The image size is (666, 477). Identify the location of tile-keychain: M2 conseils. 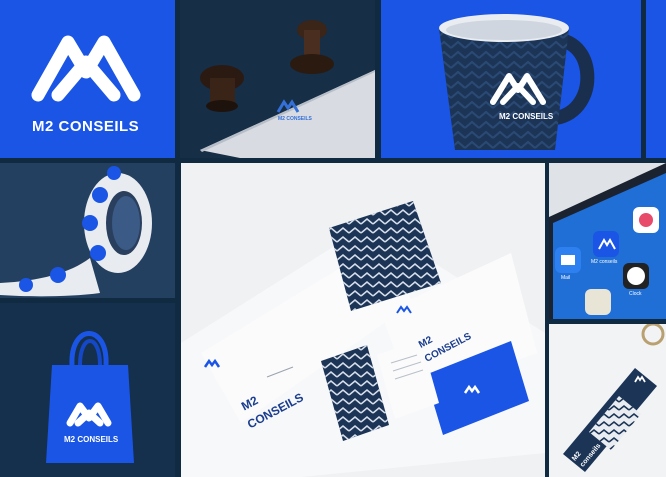
(607, 400).